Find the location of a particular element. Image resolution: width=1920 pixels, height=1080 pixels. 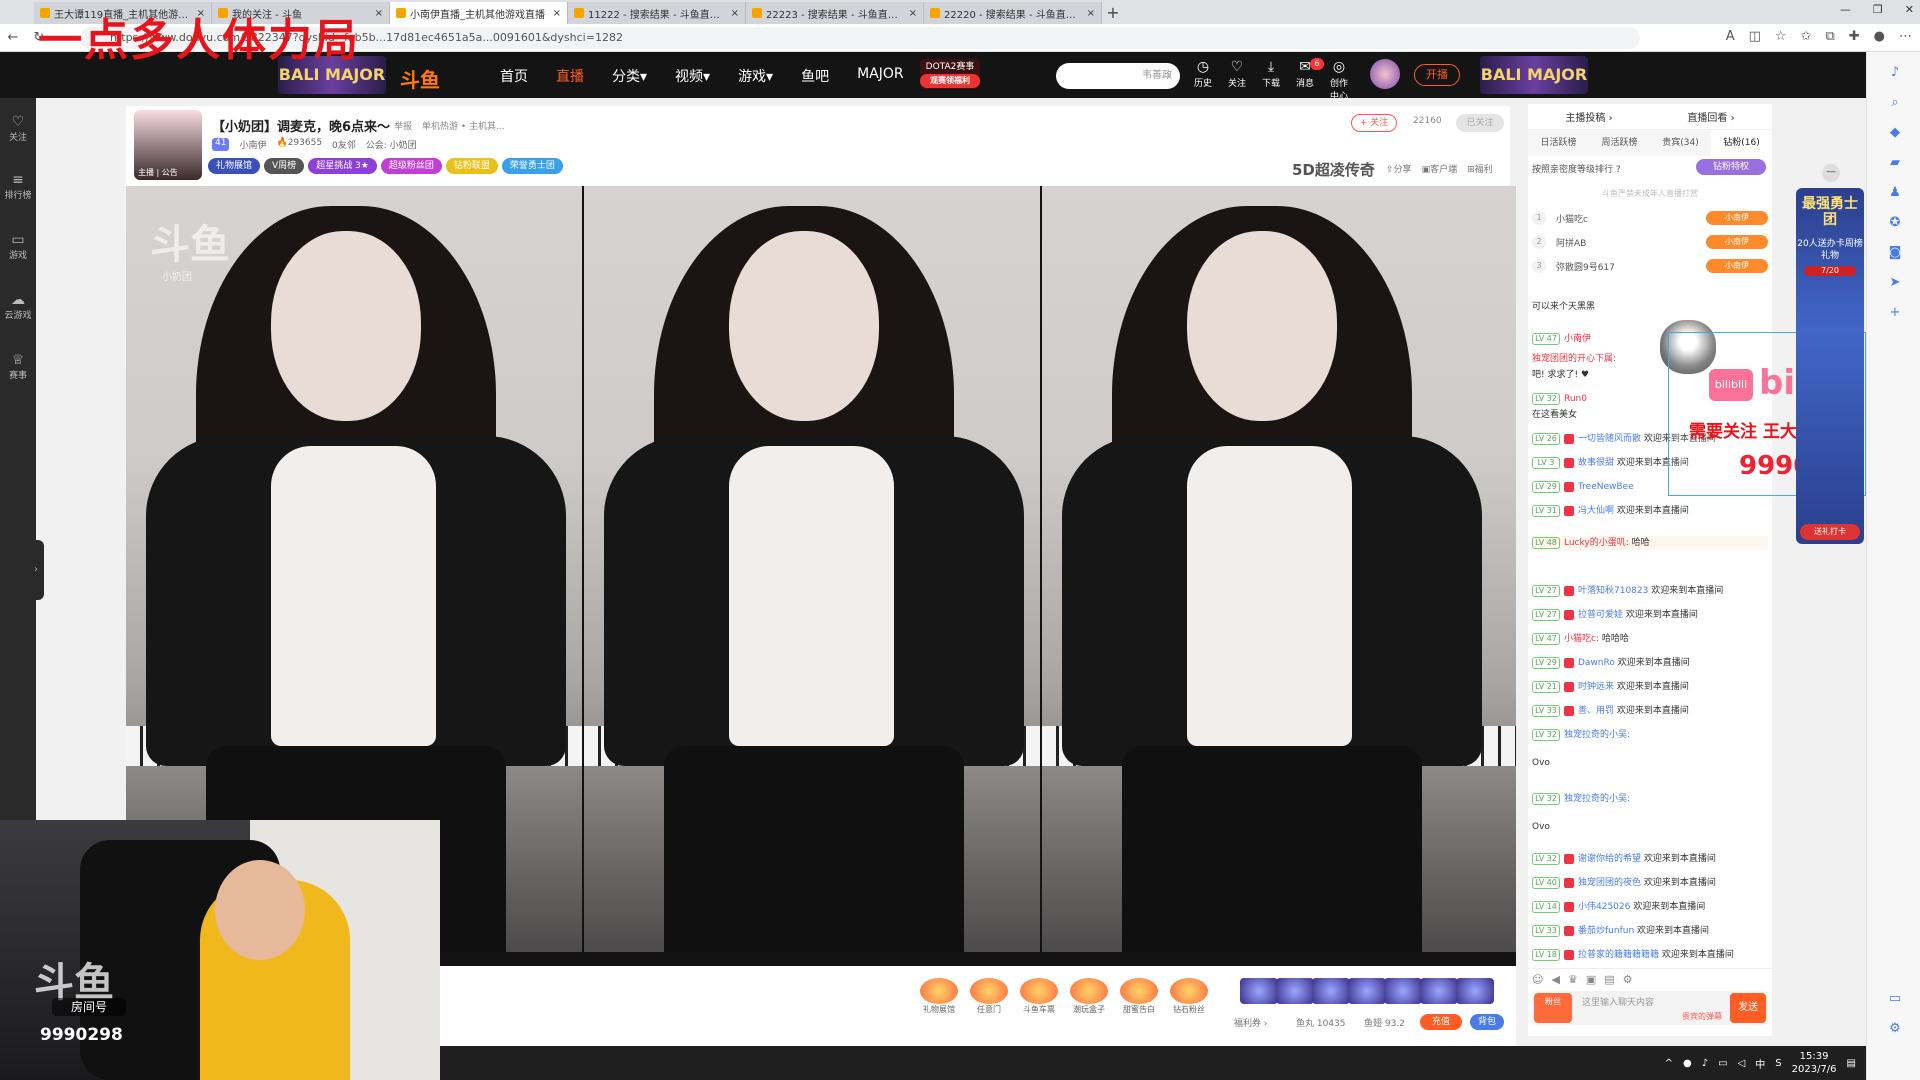

fan-card-icon: ♛ is located at coordinates (1573, 979).